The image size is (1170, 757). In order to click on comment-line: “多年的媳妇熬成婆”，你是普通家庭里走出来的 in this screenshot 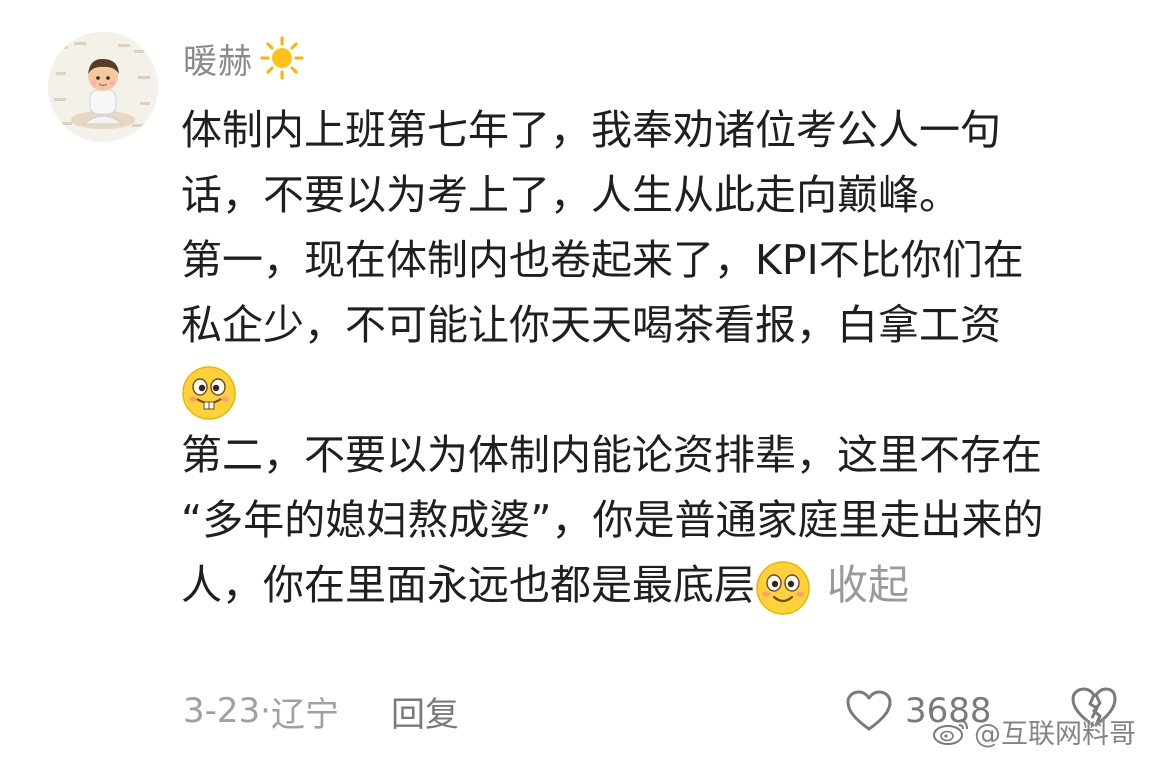, I will do `click(612, 520)`.